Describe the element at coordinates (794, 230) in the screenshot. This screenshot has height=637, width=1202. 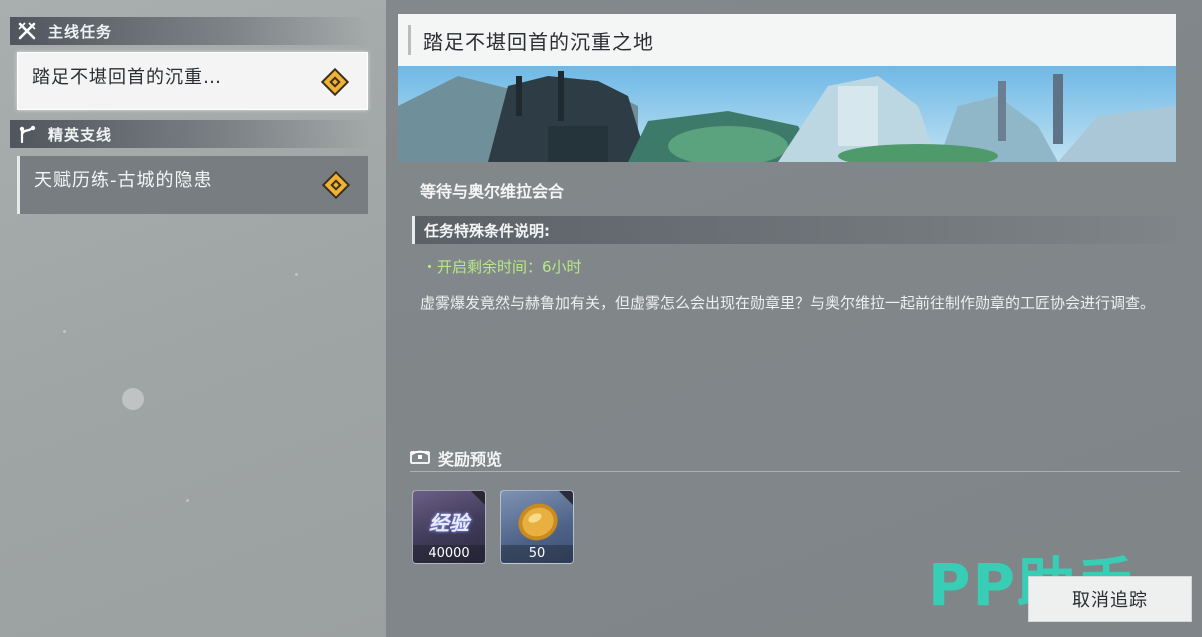
I see `conditions-header: 任务特殊条件说明:` at that location.